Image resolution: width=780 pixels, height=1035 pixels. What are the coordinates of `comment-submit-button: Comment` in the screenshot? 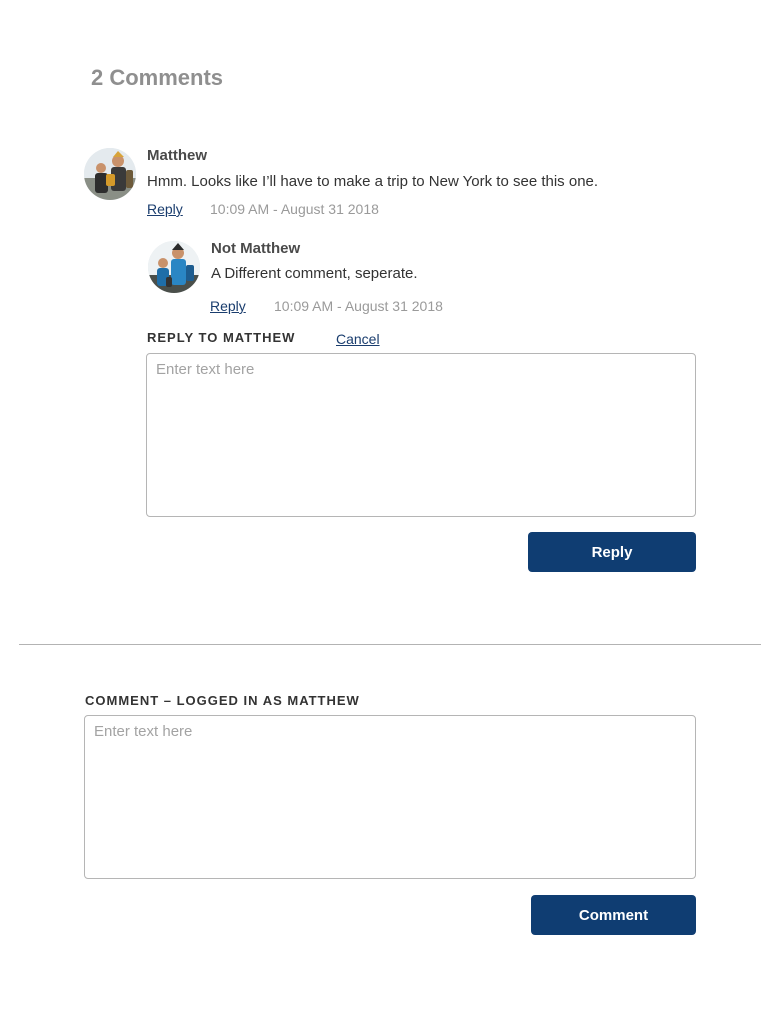 It's located at (613, 915).